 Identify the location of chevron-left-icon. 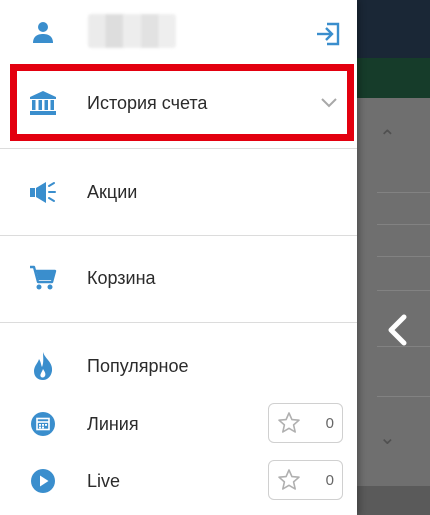
(397, 330).